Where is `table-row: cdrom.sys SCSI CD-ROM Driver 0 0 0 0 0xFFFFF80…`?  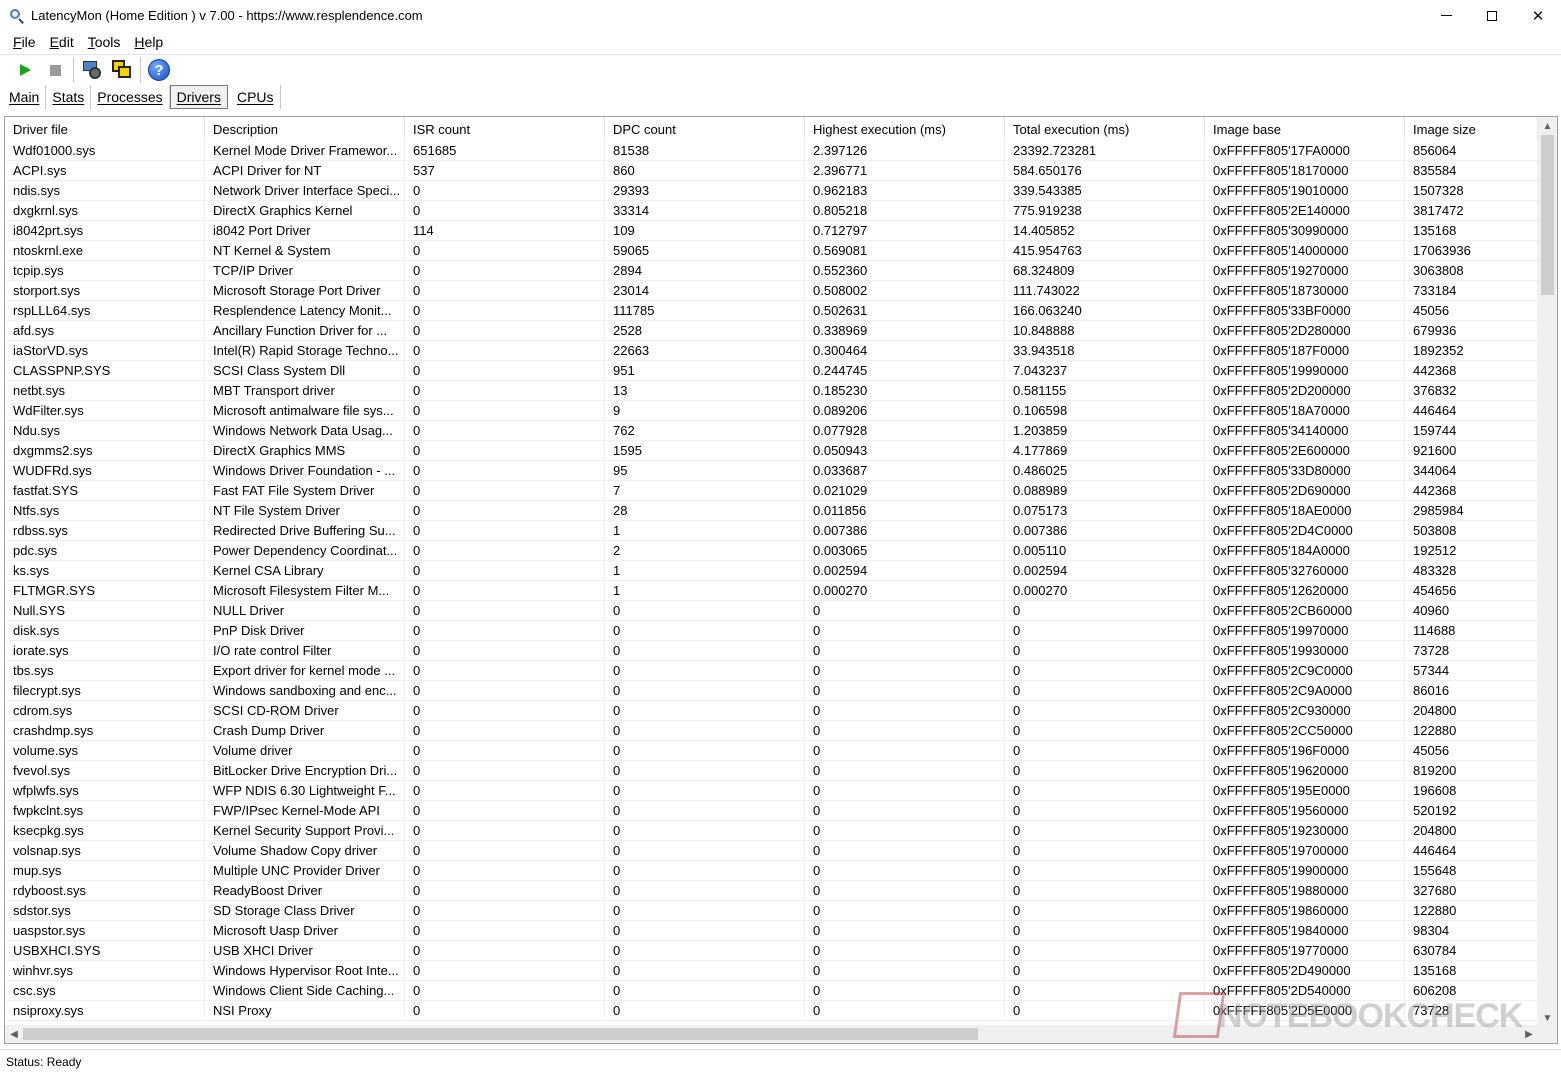 table-row: cdrom.sys SCSI CD-ROM Driver 0 0 0 0 0xFFFFF80… is located at coordinates (771, 711).